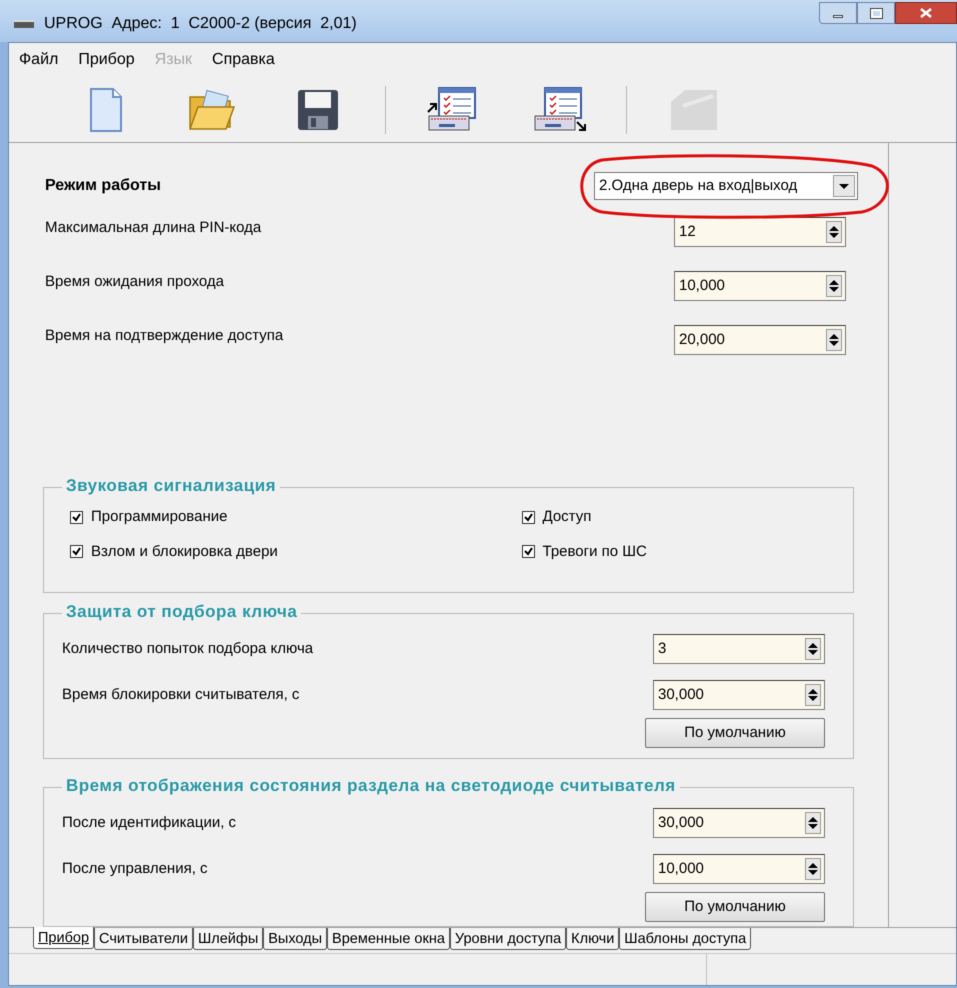  What do you see at coordinates (508, 939) in the screenshot?
I see `tab: Уровни доступа` at bounding box center [508, 939].